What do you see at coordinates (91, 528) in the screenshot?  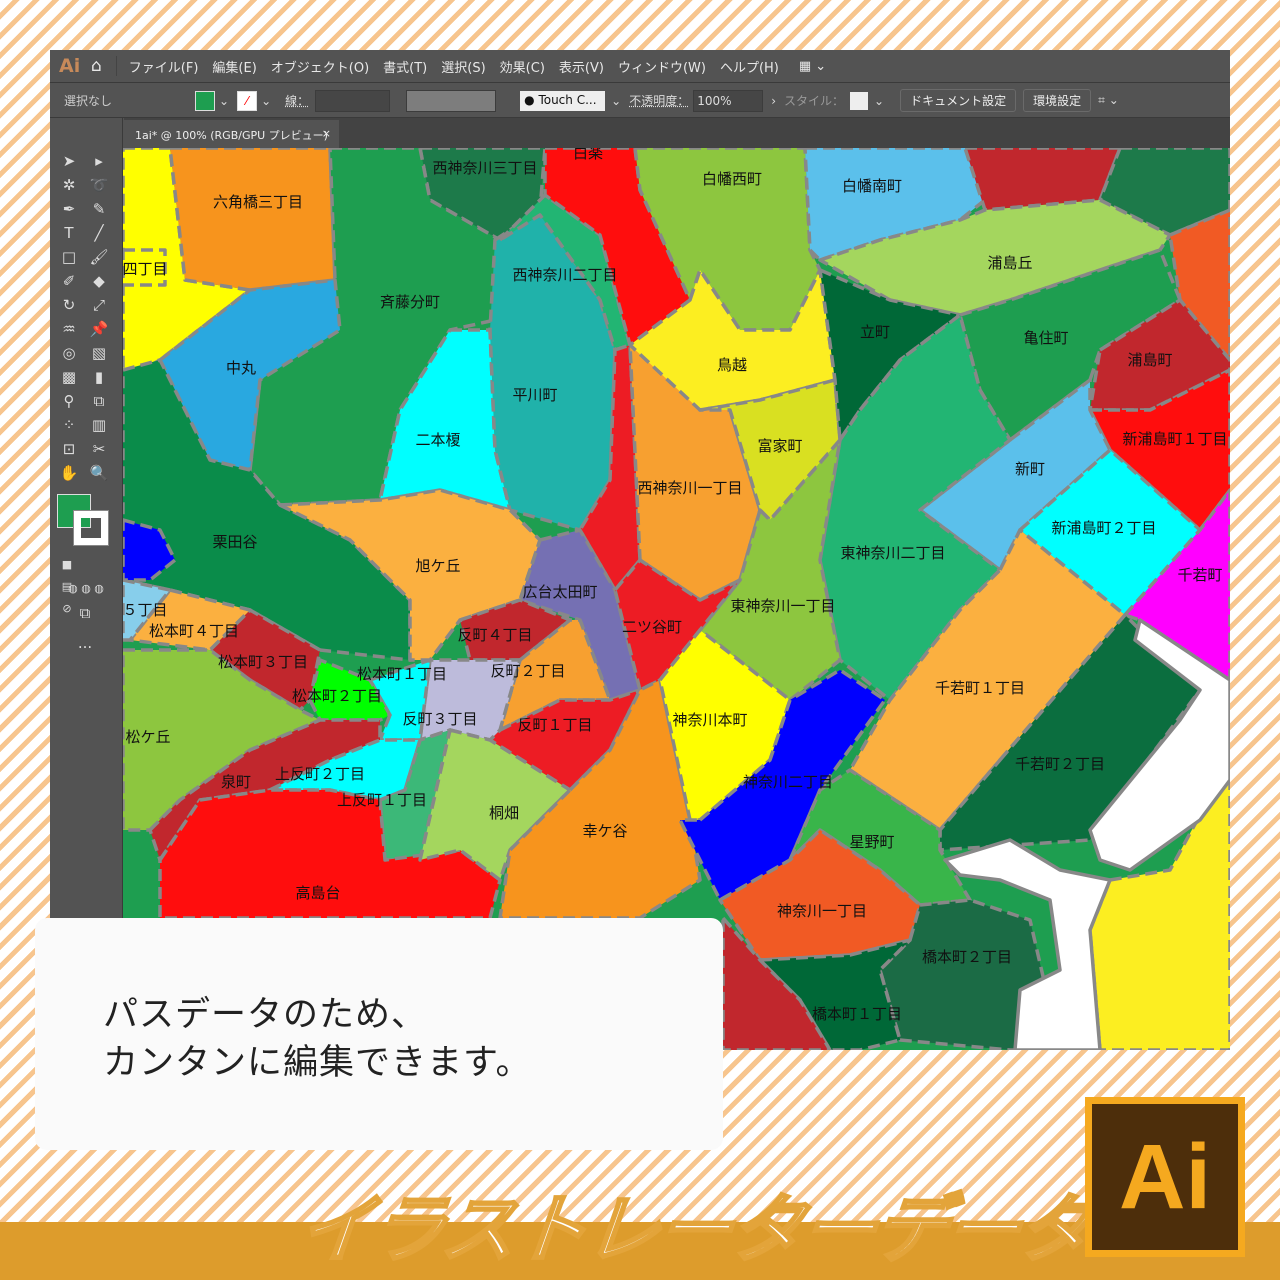 I see `stroke-color-box` at bounding box center [91, 528].